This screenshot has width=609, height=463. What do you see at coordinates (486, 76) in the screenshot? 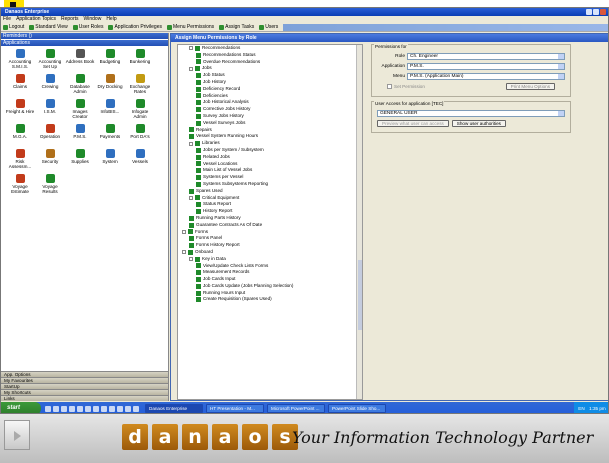
I see `menu-select: P.M.S. (Application Main)` at bounding box center [486, 76].